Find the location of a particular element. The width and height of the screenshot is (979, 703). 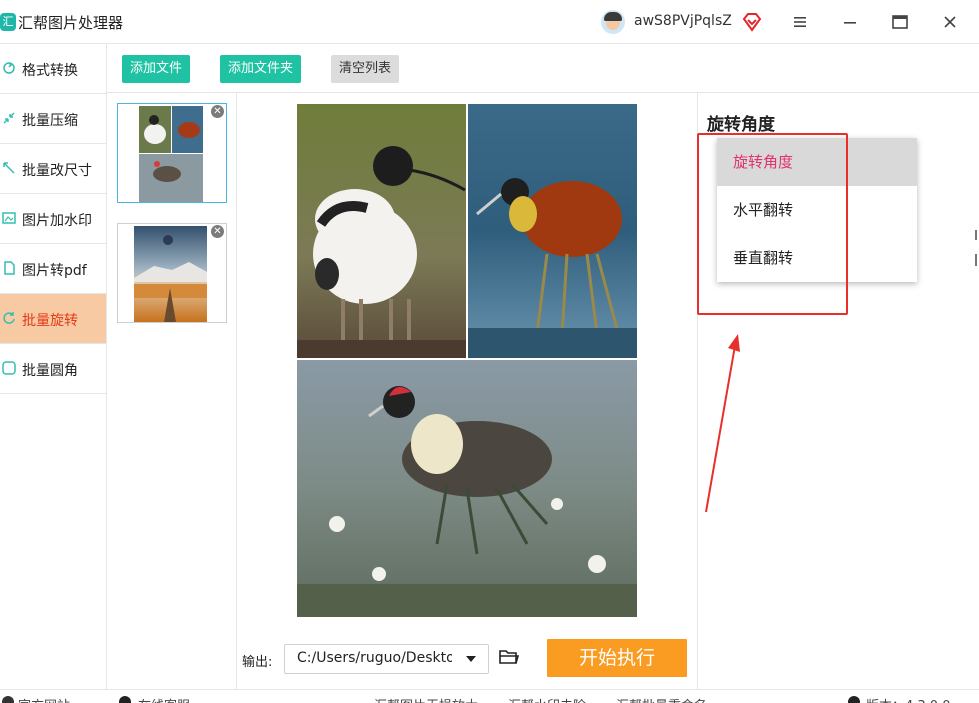

sidebar-item-label: 图片转pdf is located at coordinates (54, 271).